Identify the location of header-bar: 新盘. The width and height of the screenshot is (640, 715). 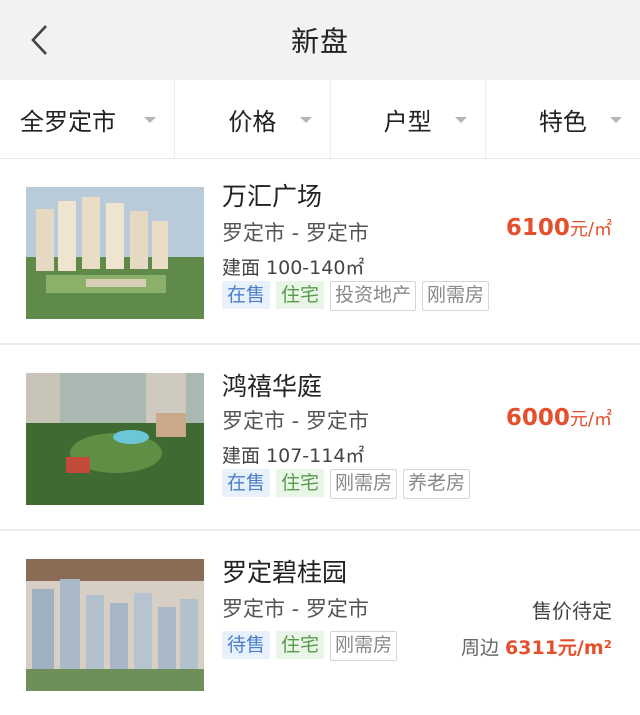
(320, 40).